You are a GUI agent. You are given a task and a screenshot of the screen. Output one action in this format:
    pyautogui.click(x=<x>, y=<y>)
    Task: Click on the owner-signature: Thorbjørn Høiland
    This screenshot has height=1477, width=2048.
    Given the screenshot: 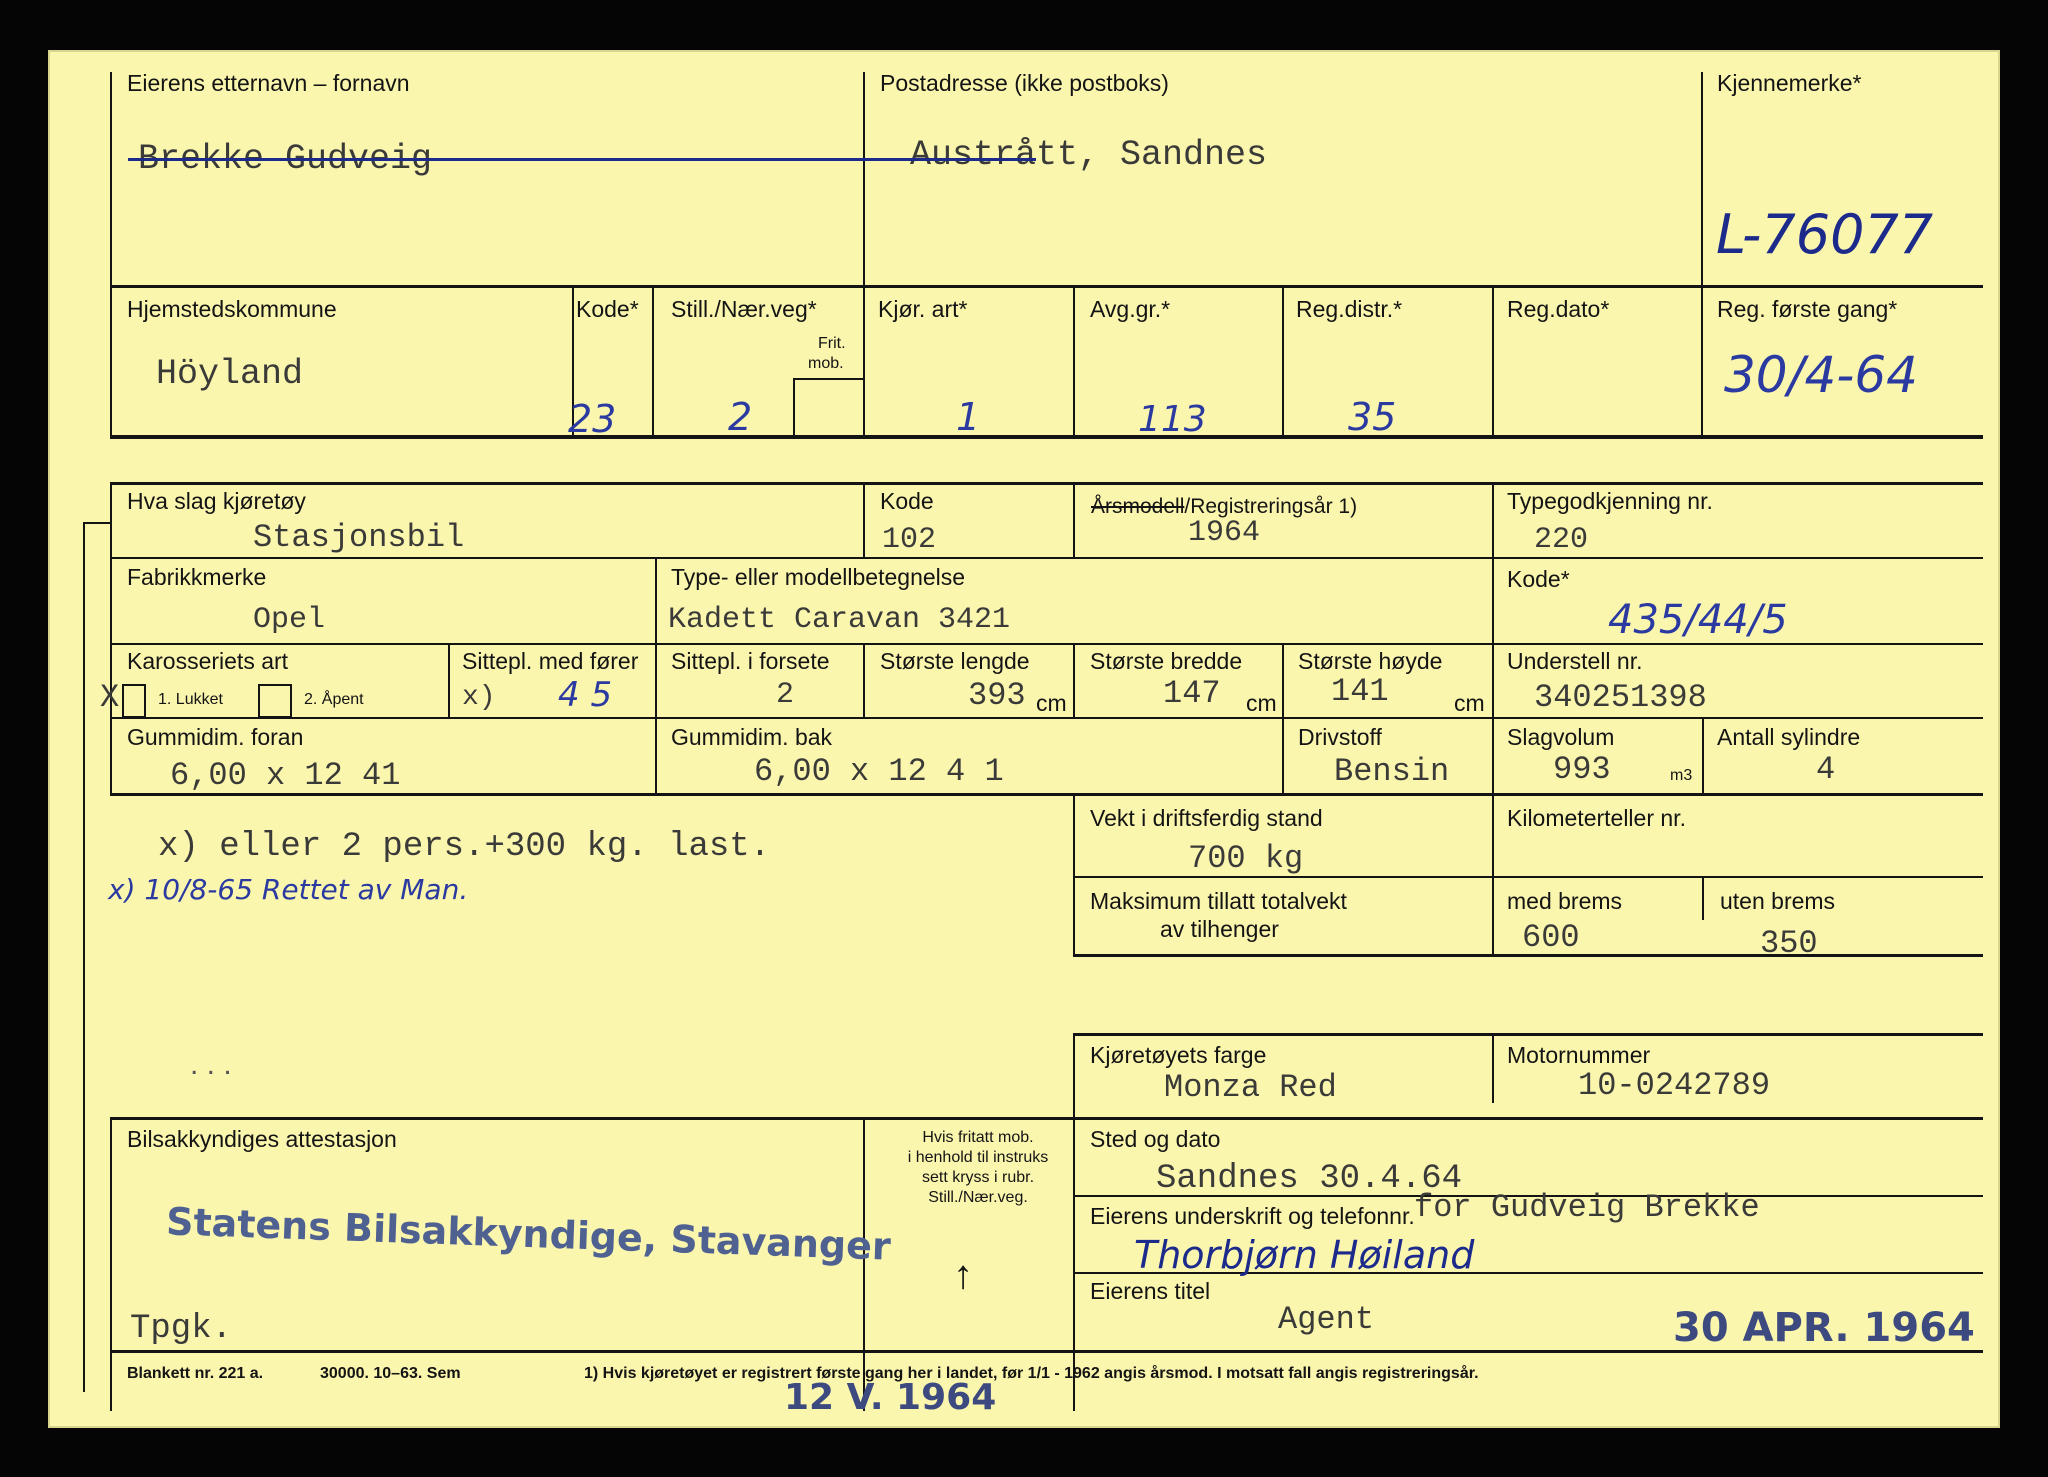 What is the action you would take?
    pyautogui.click(x=1304, y=1255)
    